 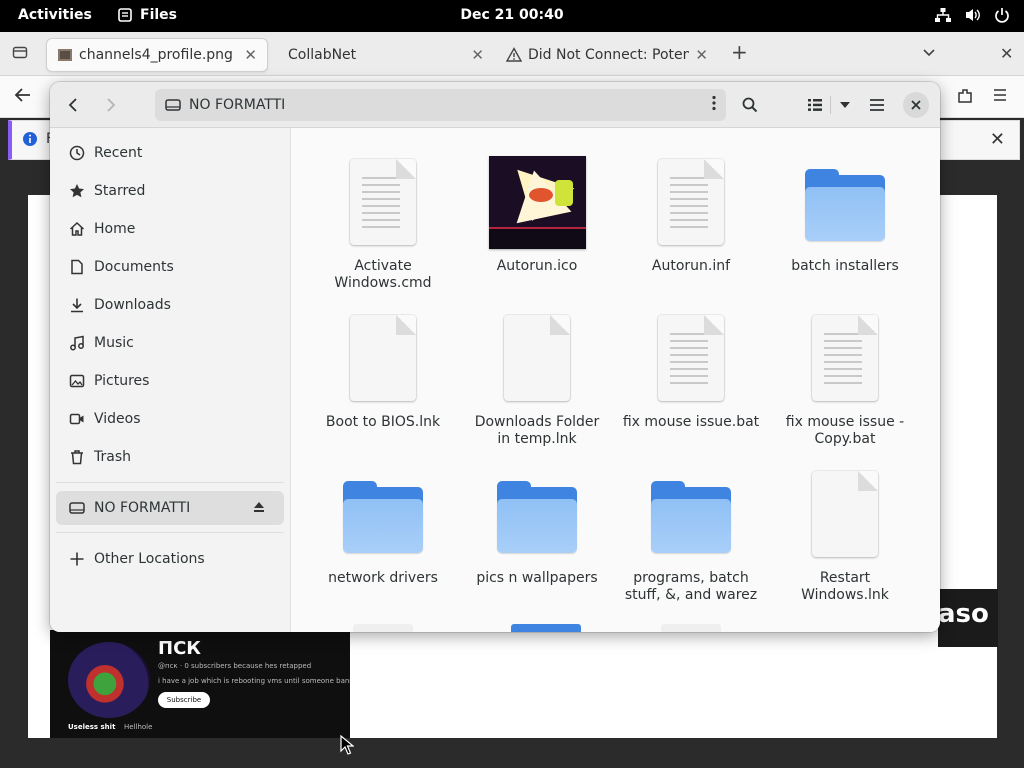 I want to click on browser-tab-3: Did Not Connect: Potenti ✕, so click(x=607, y=55).